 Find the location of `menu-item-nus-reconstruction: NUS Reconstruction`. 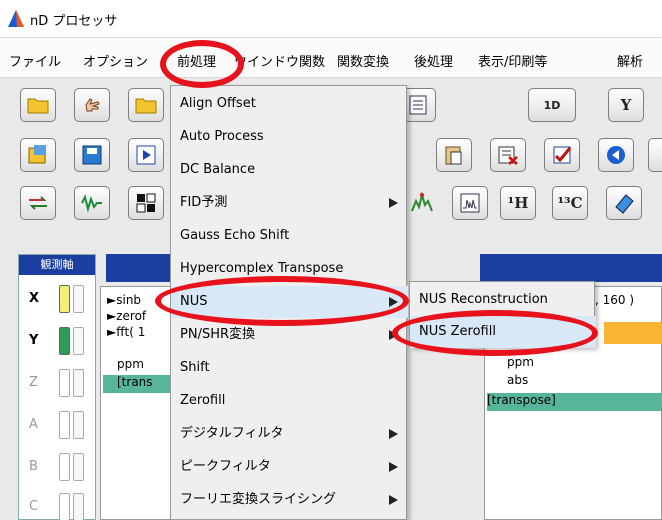

menu-item-nus-reconstruction: NUS Reconstruction is located at coordinates (503, 300).